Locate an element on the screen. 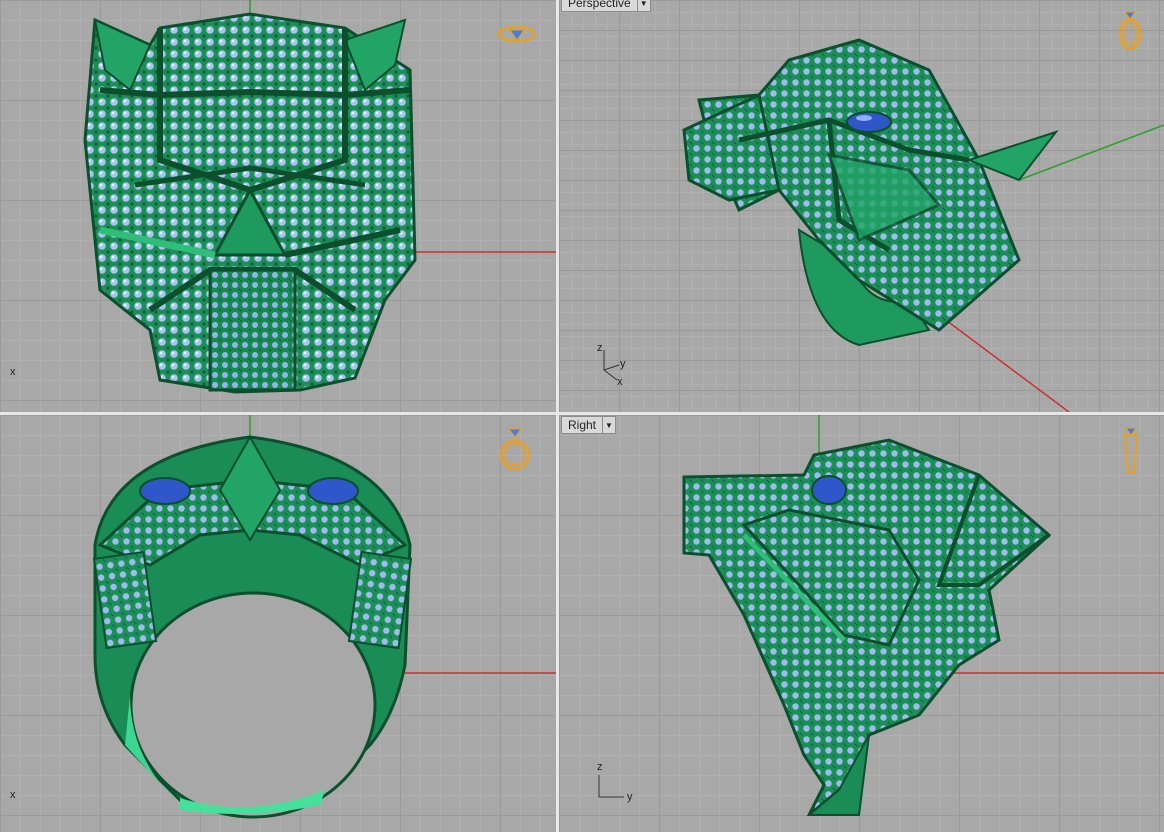  ring-perspective-icon is located at coordinates (1130, 28).